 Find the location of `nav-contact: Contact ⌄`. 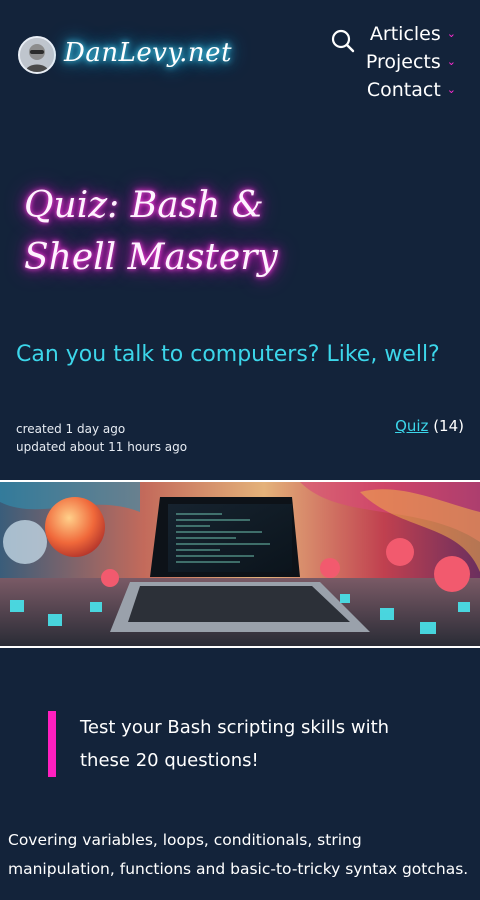

nav-contact: Contact ⌄ is located at coordinates (411, 90).